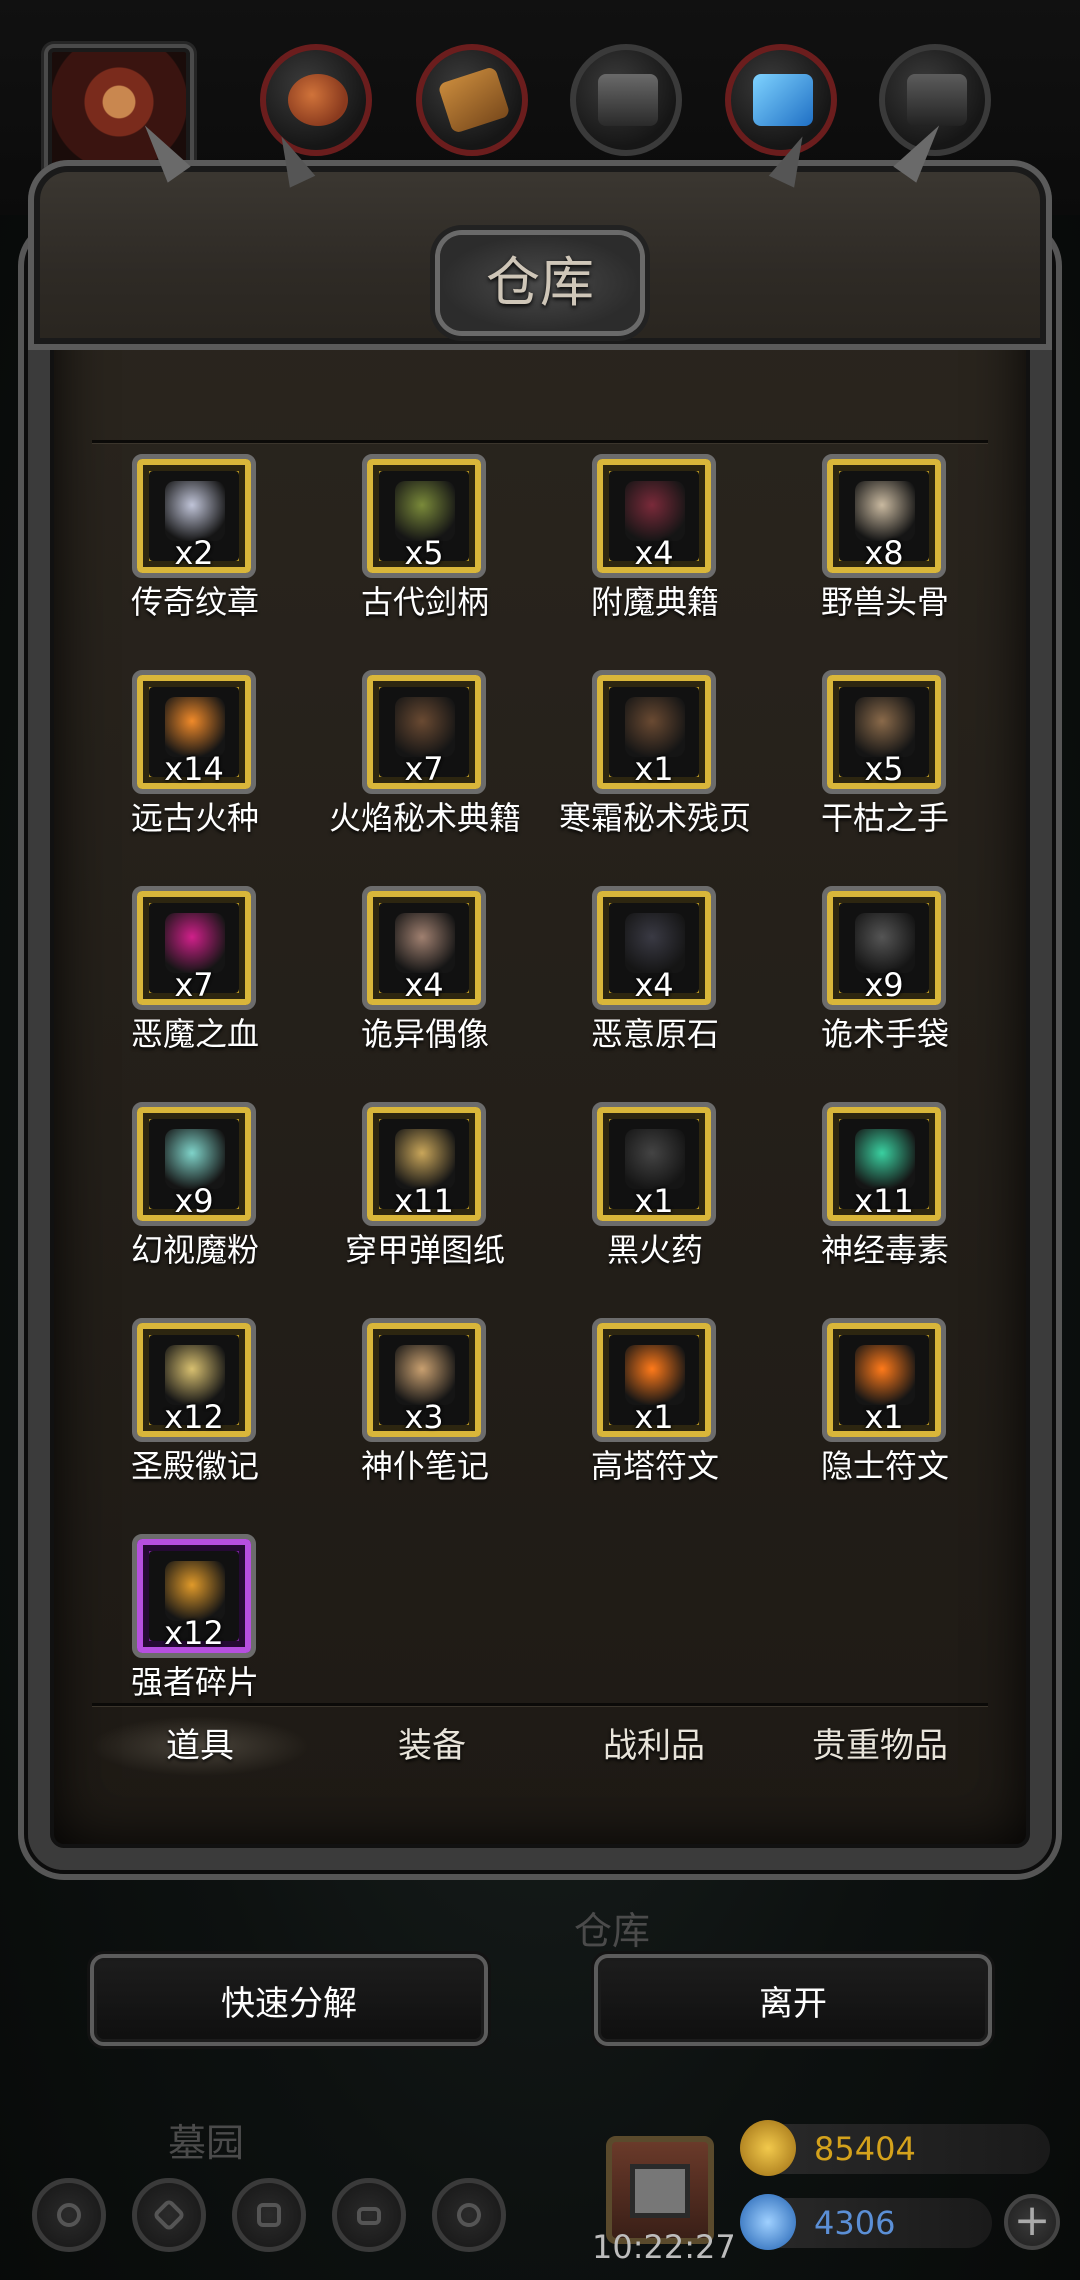 This screenshot has height=2280, width=1080. I want to click on building-label-cemetery: 墓园, so click(206, 2143).